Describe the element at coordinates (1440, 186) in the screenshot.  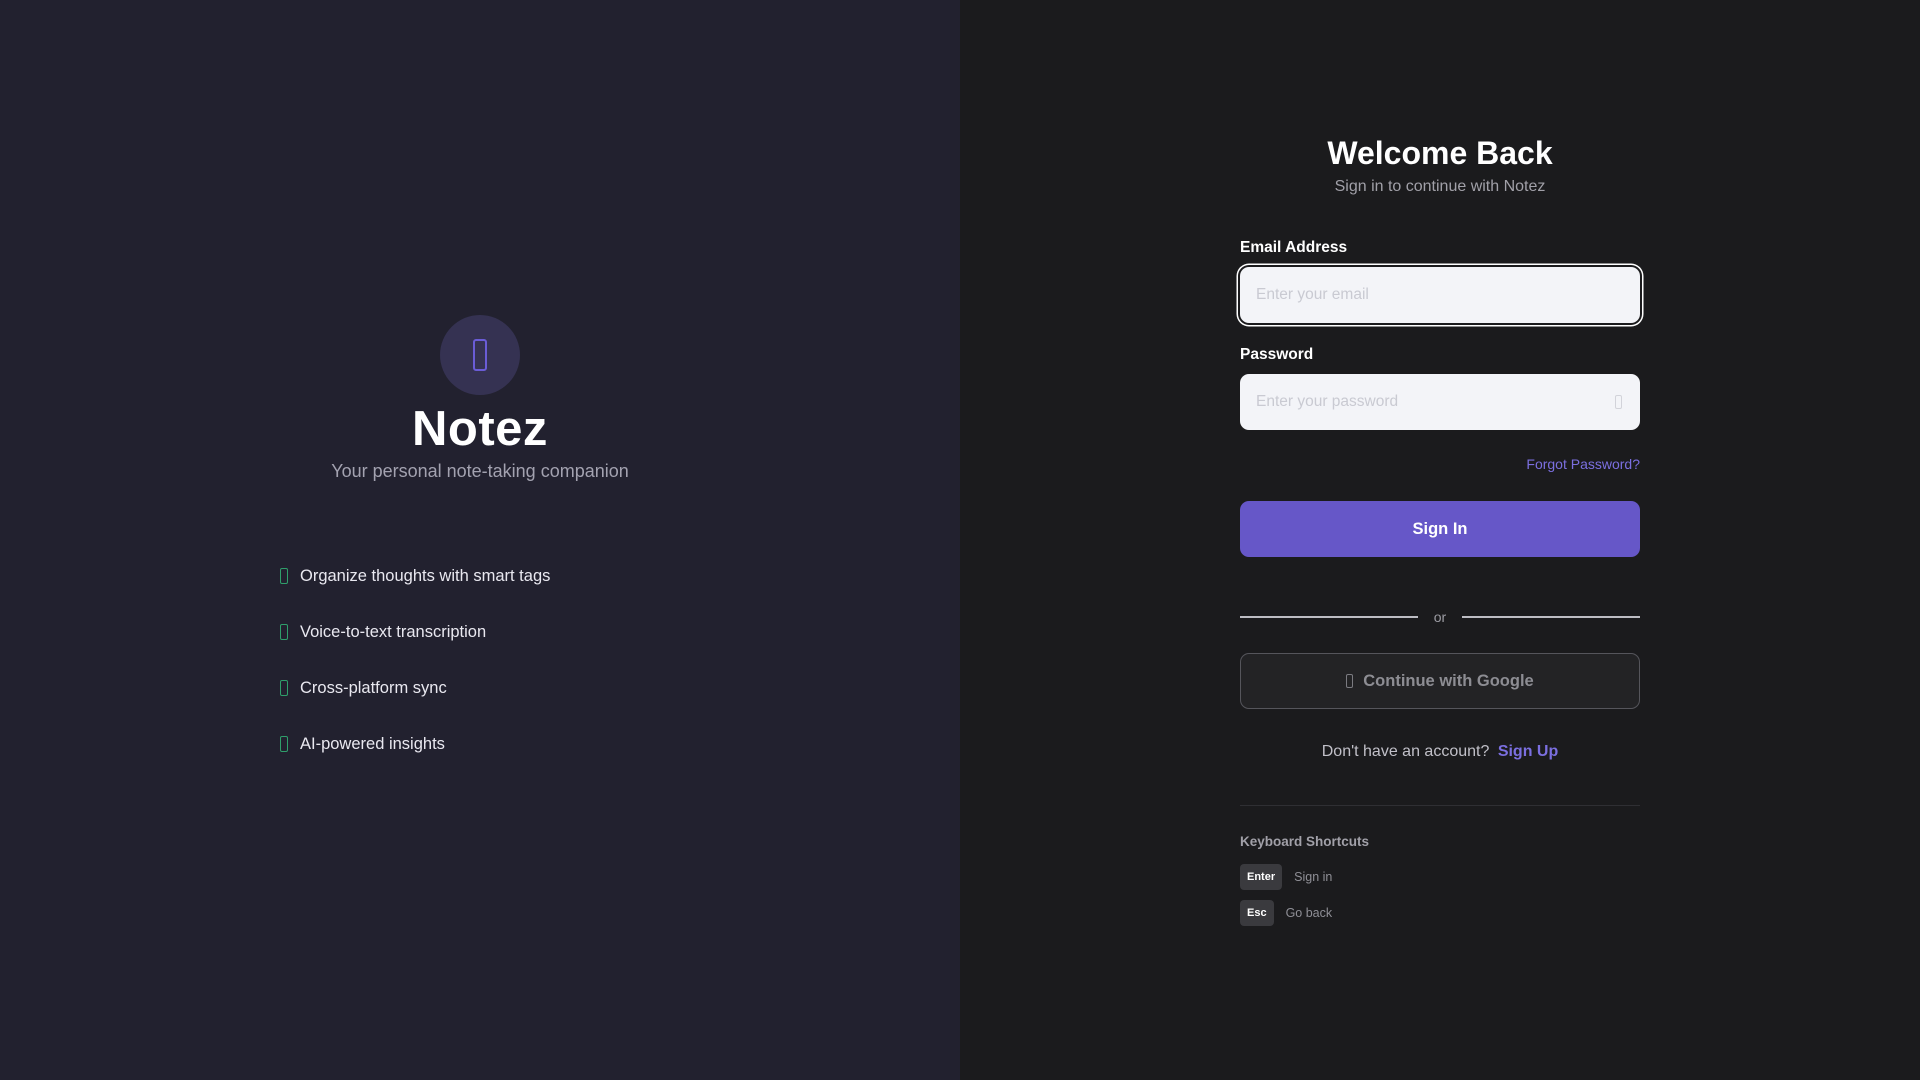
I see `form-subtitle: Sign in to continue with Notez` at that location.